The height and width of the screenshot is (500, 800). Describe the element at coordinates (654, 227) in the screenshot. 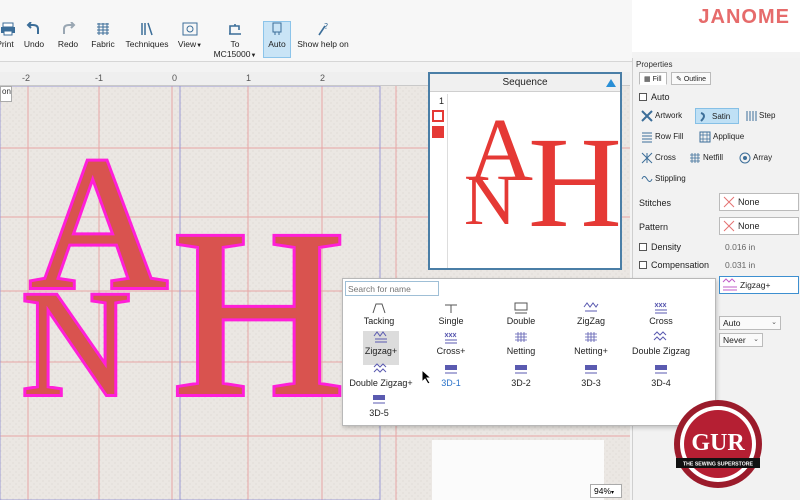

I see `pattern-label: Pattern` at that location.